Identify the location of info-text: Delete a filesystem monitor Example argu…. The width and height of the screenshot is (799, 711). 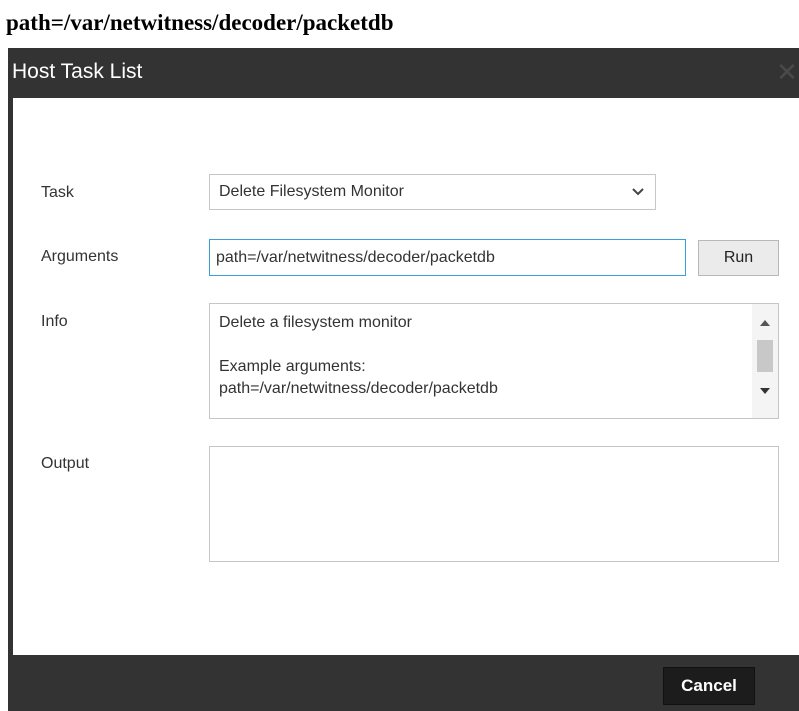
(358, 355).